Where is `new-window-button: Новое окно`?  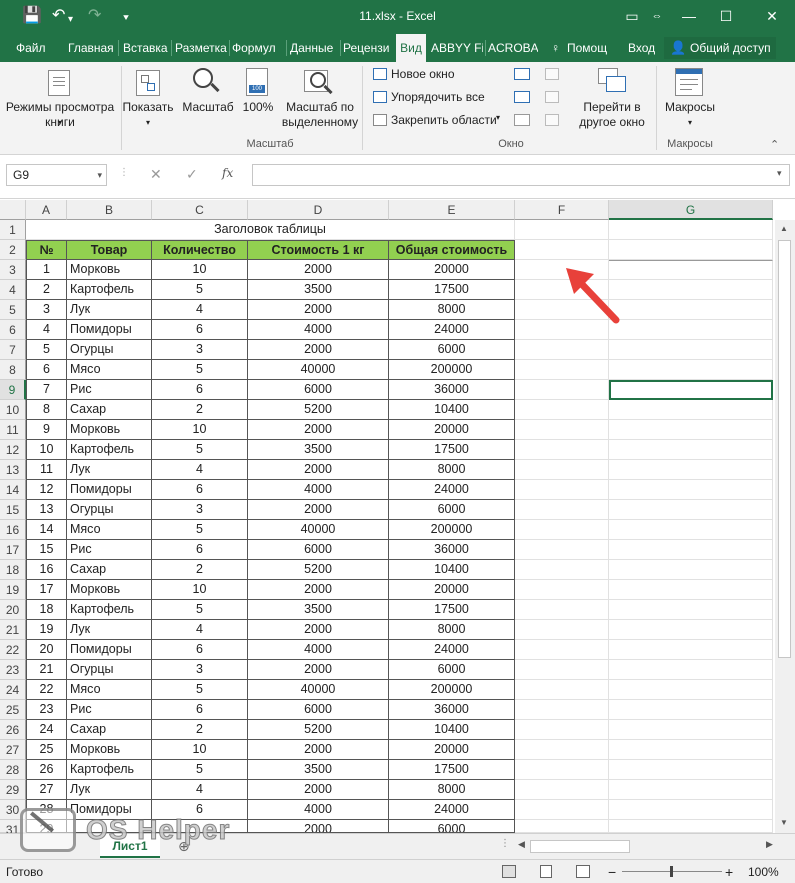 new-window-button: Новое окно is located at coordinates (423, 74).